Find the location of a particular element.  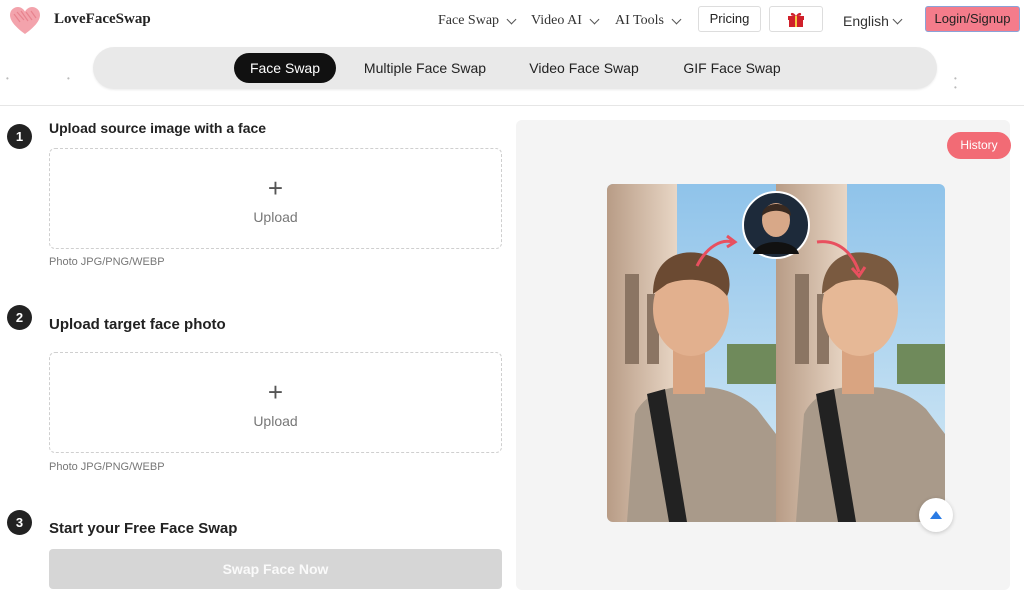

tab-gif-face-swap: GIF Face Swap is located at coordinates (732, 68).